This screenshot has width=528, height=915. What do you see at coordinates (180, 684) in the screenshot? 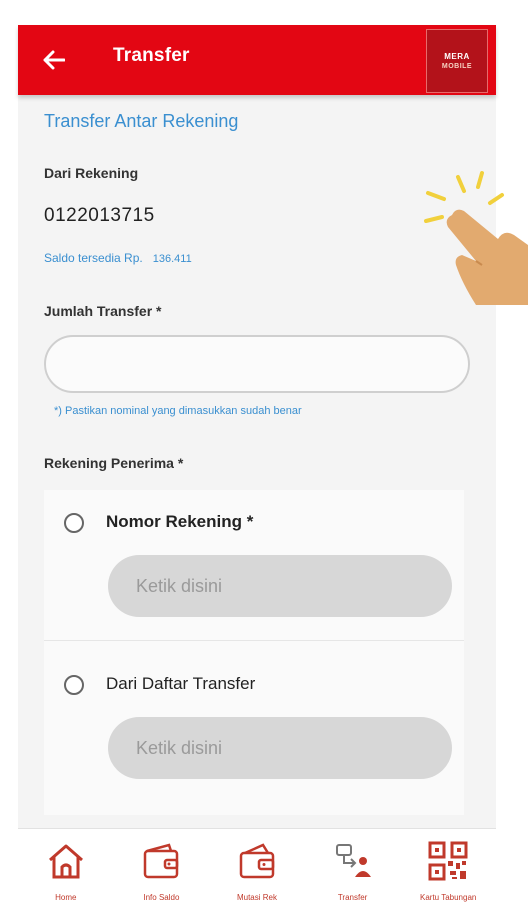
I see `transfer-list-option-label: Dari Daftar Transfer` at bounding box center [180, 684].